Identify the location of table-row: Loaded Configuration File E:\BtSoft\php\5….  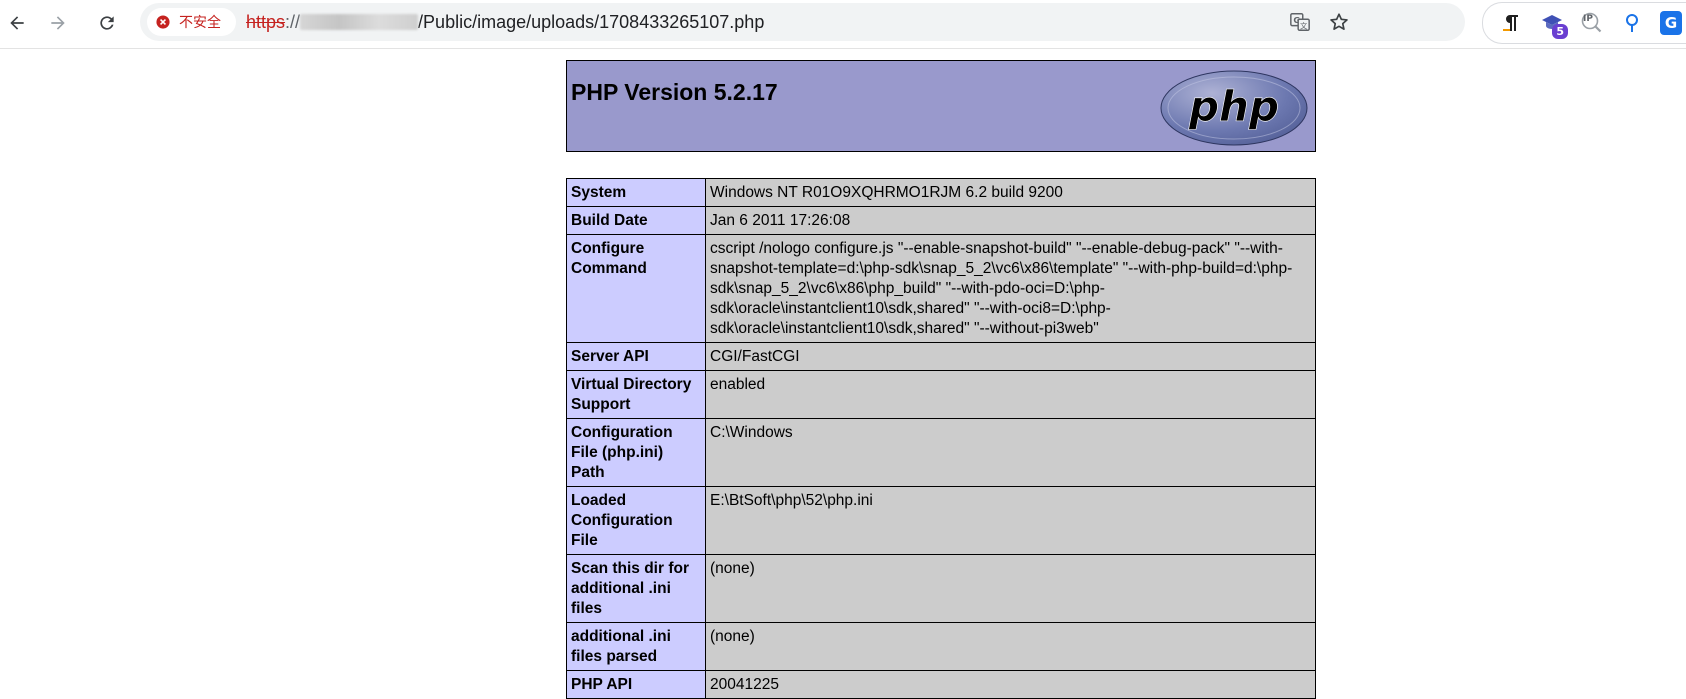
(941, 520).